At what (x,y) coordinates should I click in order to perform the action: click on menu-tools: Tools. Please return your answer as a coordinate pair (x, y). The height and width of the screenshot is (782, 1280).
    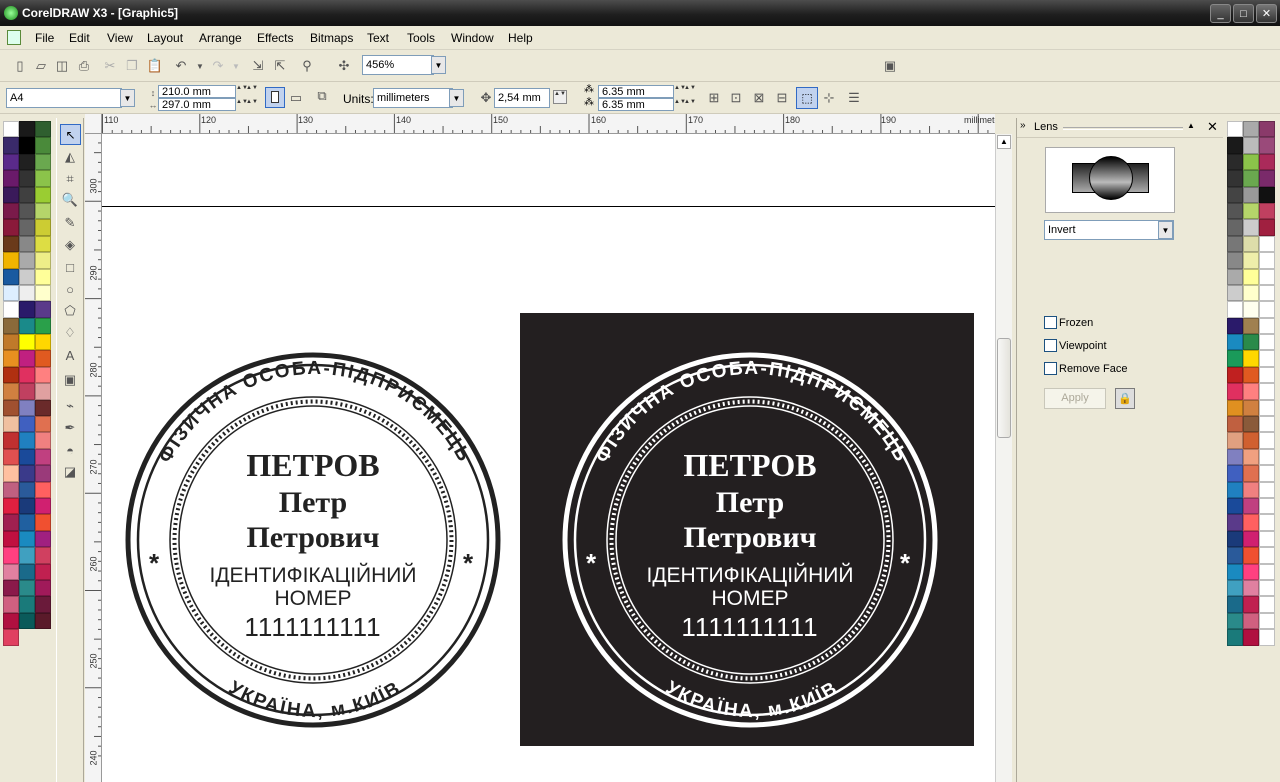
    Looking at the image, I should click on (421, 38).